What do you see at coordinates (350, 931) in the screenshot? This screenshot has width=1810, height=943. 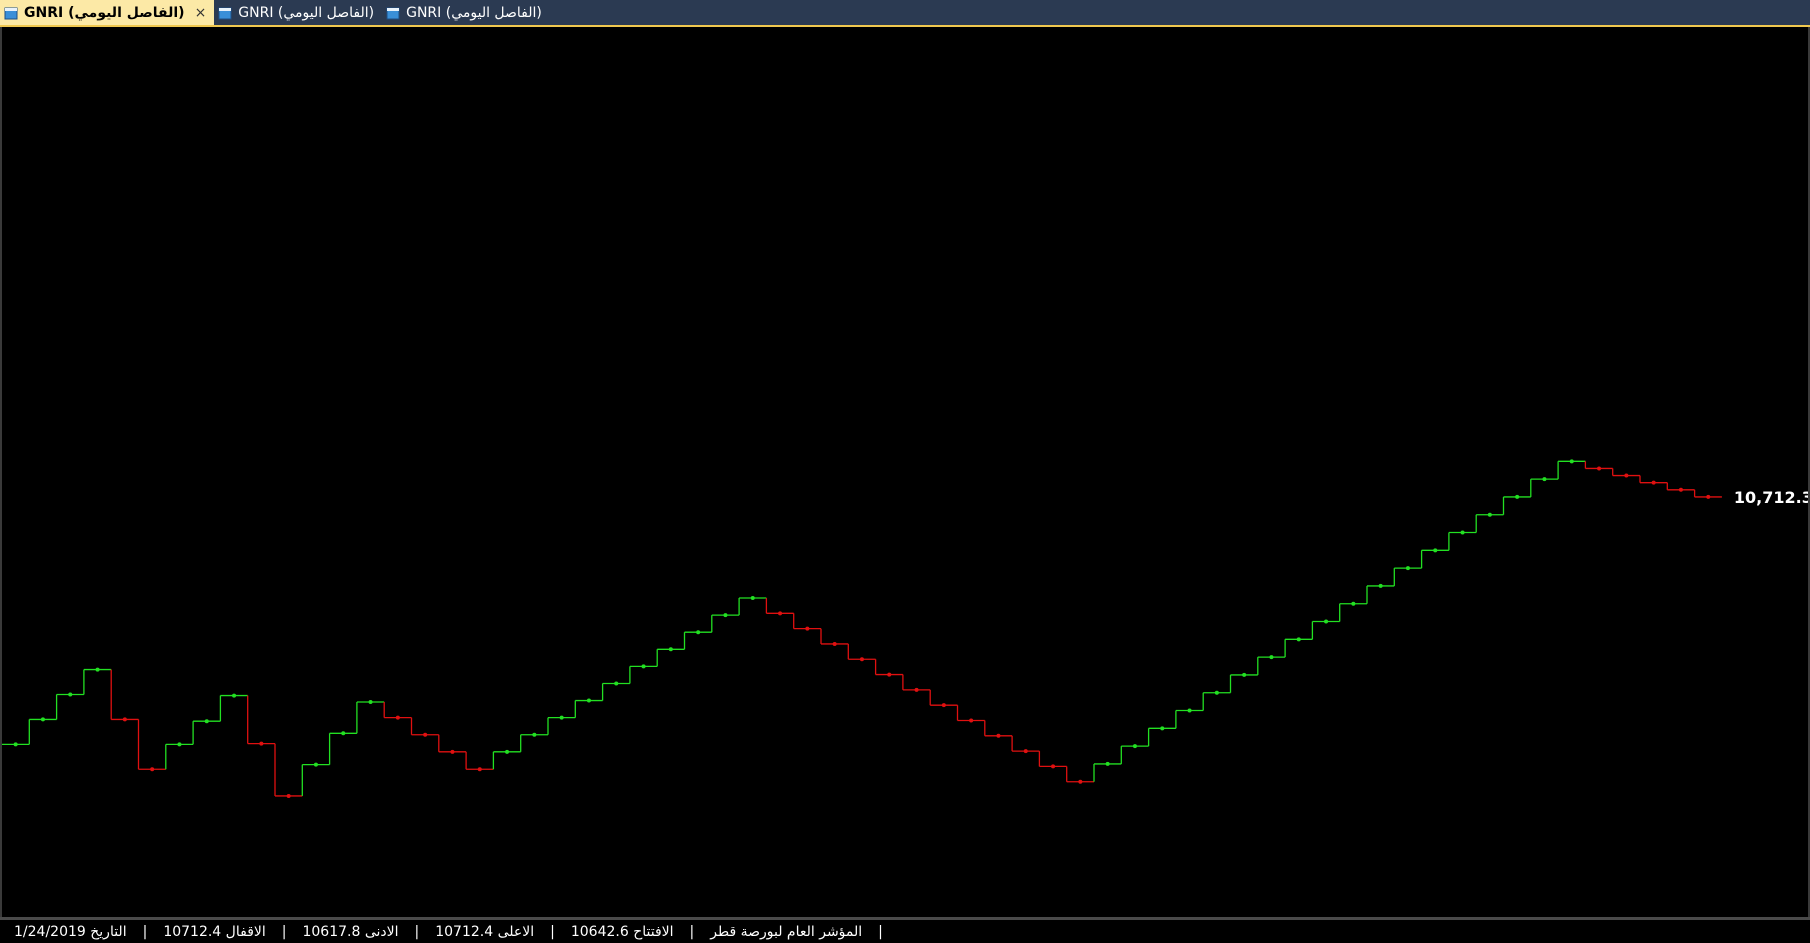 I see `status-low: الادنى 10617.8` at bounding box center [350, 931].